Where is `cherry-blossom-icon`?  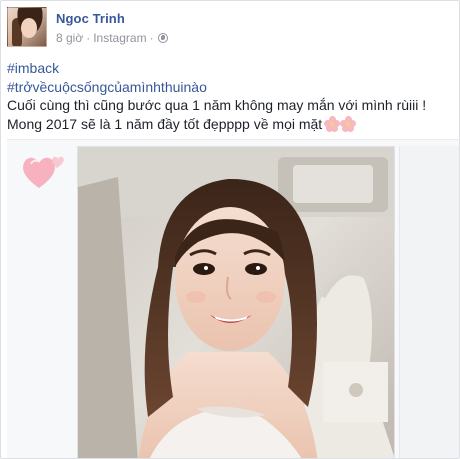 cherry-blossom-icon is located at coordinates (340, 123).